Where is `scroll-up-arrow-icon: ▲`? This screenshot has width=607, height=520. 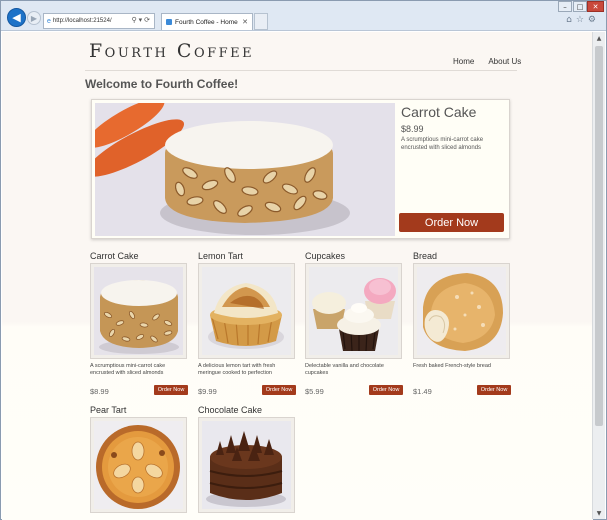 scroll-up-arrow-icon: ▲ is located at coordinates (599, 38).